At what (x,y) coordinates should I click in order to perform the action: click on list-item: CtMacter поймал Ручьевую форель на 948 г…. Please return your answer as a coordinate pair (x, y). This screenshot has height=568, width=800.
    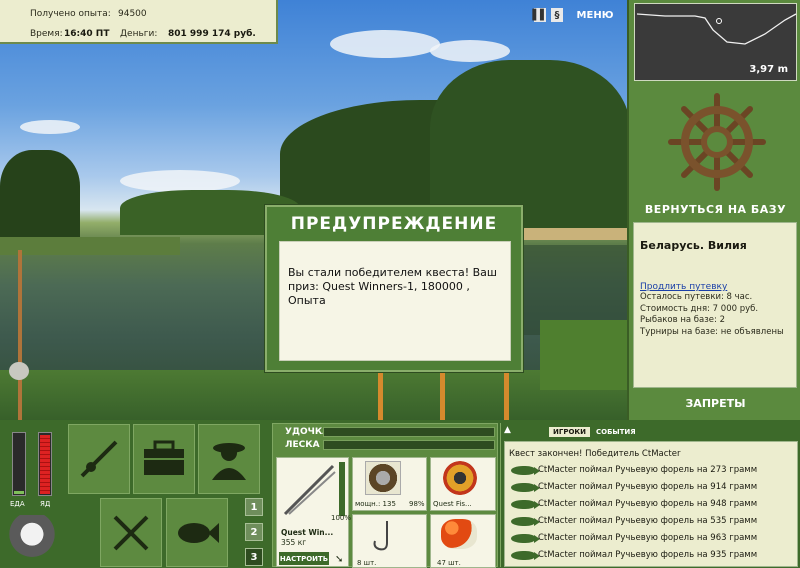
    Looking at the image, I should click on (648, 504).